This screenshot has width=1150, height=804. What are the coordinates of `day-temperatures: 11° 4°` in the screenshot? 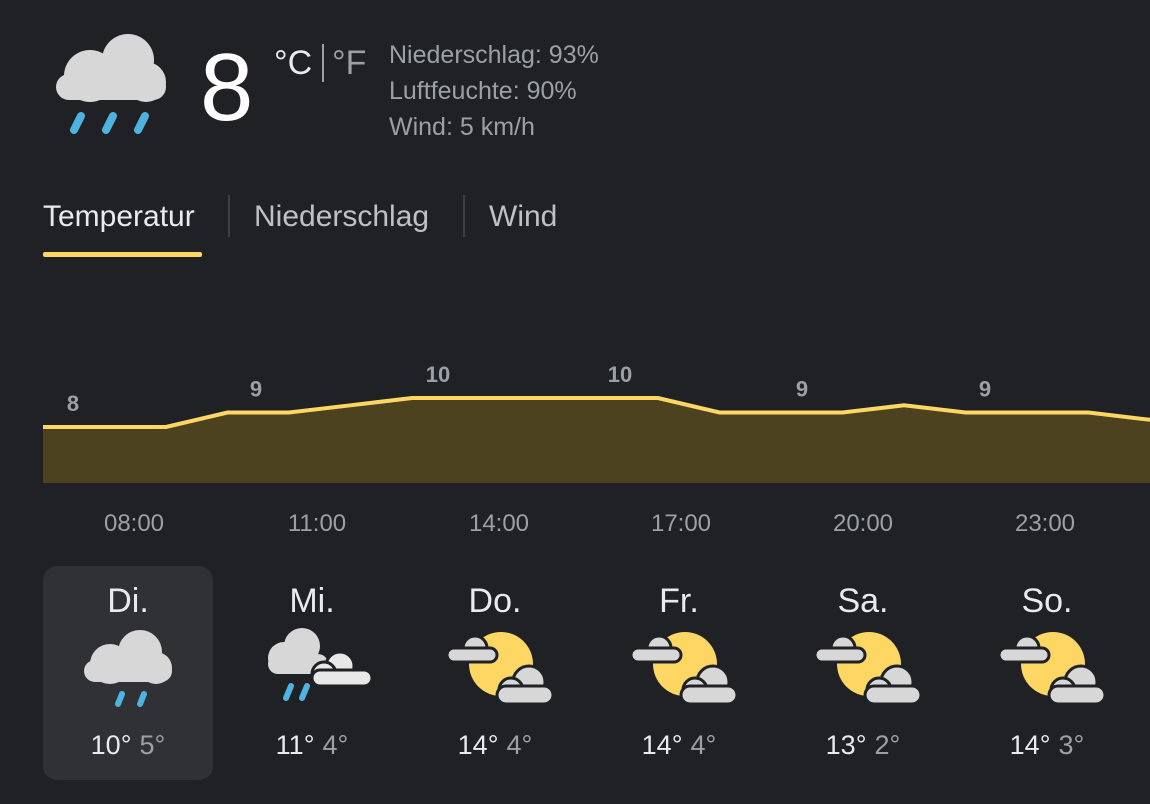 It's located at (312, 745).